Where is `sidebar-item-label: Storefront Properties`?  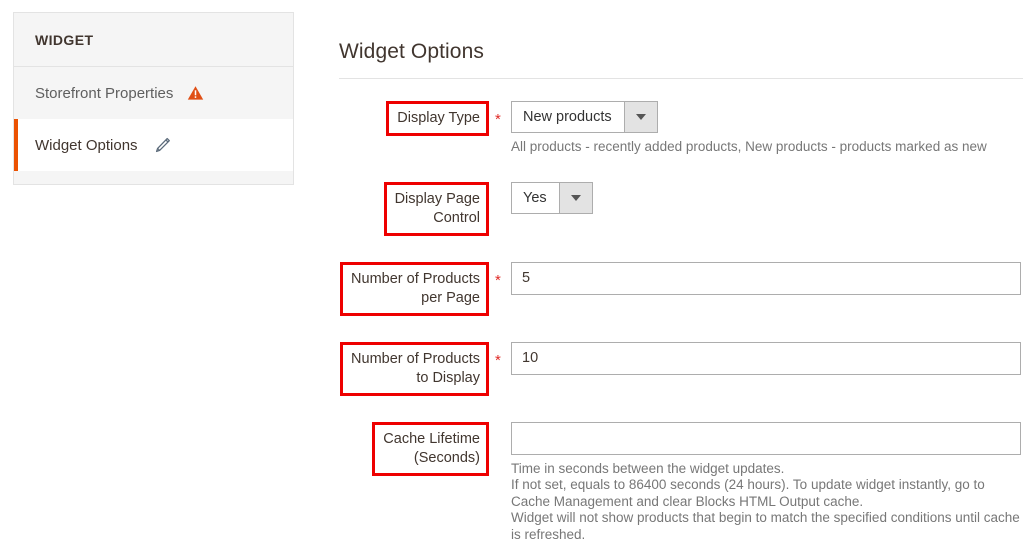
sidebar-item-label: Storefront Properties is located at coordinates (104, 93).